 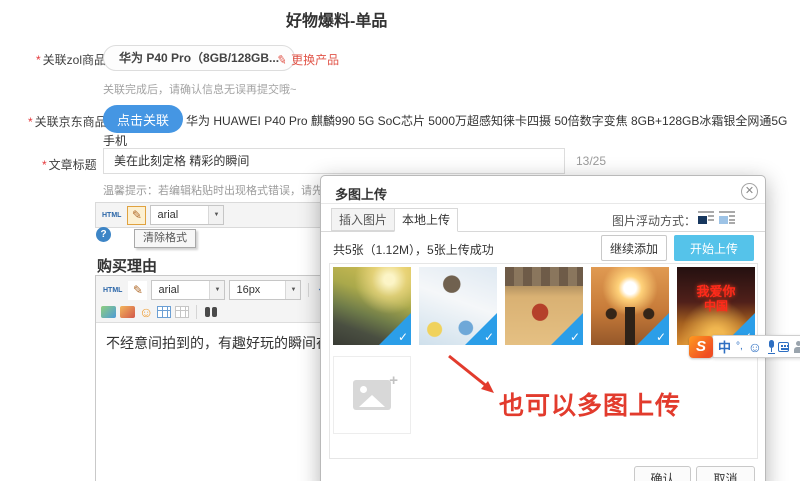 What do you see at coordinates (137, 215) in the screenshot?
I see `clear-format-brush-icon: ✎` at bounding box center [137, 215].